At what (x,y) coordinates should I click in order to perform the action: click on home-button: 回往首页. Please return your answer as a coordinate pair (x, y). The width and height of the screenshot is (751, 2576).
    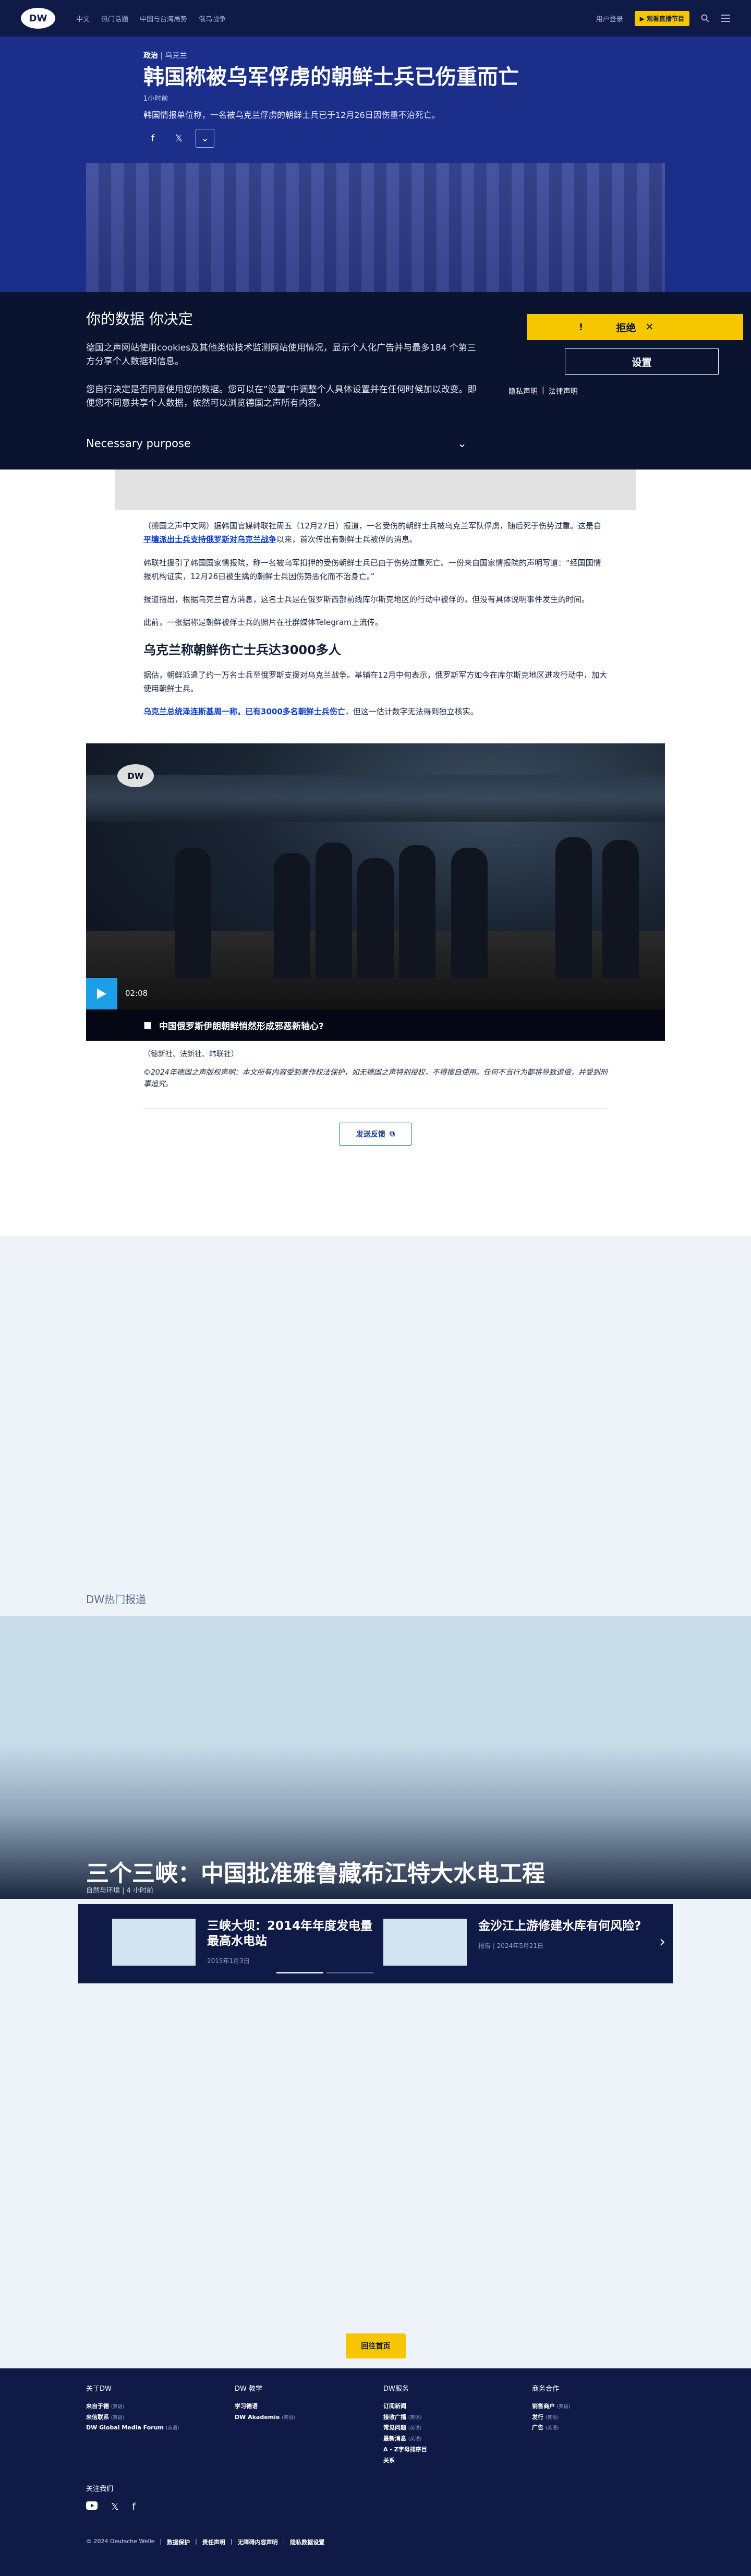
    Looking at the image, I should click on (376, 2345).